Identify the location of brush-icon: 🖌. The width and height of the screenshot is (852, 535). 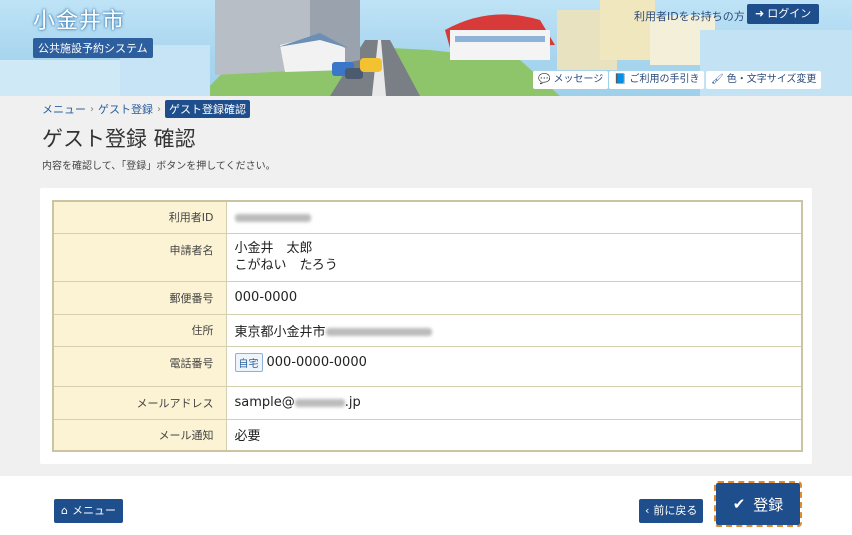
(717, 79).